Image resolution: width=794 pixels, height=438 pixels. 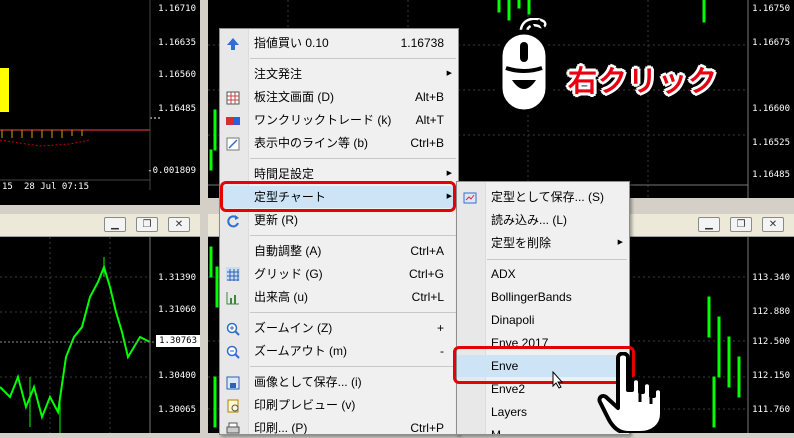 What do you see at coordinates (288, 274) in the screenshot?
I see `menu-item-label: グリッド (G)` at bounding box center [288, 274].